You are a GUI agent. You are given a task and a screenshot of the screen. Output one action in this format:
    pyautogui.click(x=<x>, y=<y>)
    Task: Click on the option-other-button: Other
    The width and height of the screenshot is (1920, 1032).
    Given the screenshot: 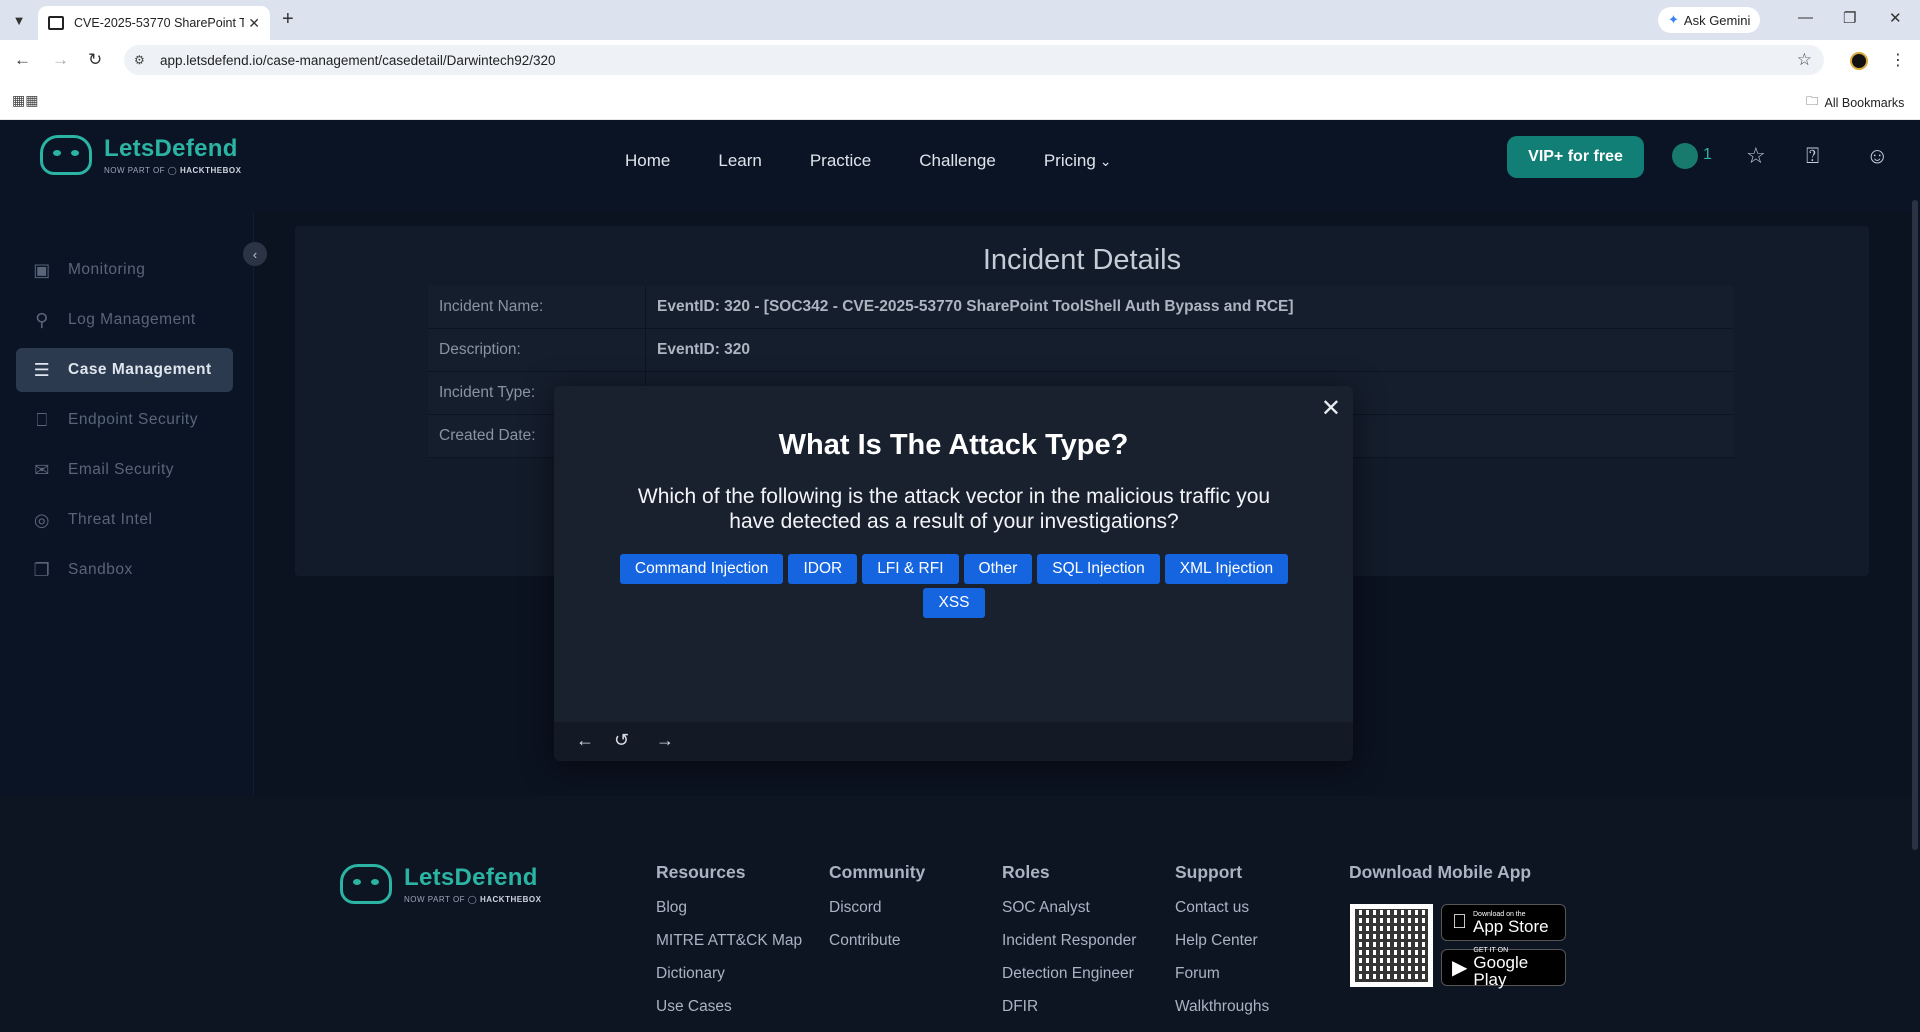 What is the action you would take?
    pyautogui.click(x=998, y=569)
    